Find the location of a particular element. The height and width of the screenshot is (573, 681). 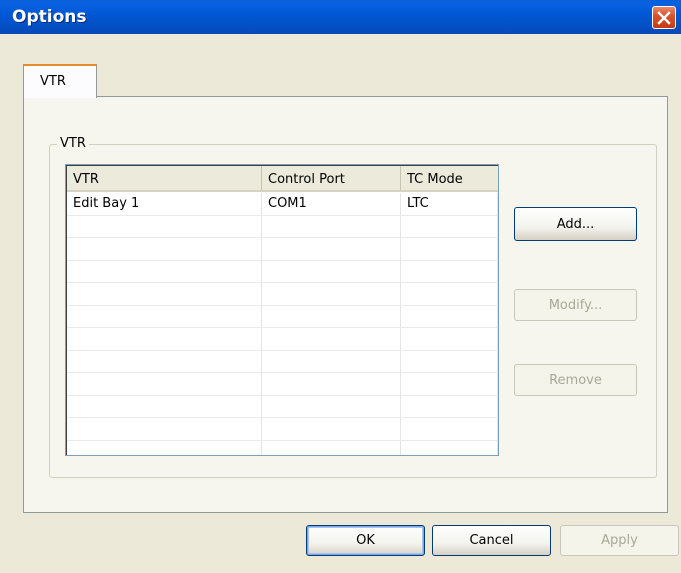

groupbox-label: VTR is located at coordinates (73, 143).